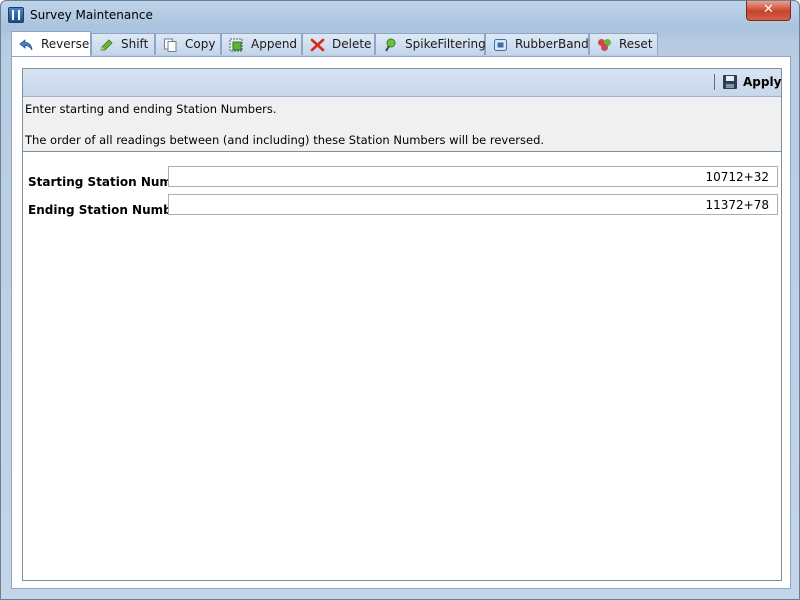 The height and width of the screenshot is (600, 800). I want to click on tab-spikefiltering: SpikeFiltering, so click(430, 44).